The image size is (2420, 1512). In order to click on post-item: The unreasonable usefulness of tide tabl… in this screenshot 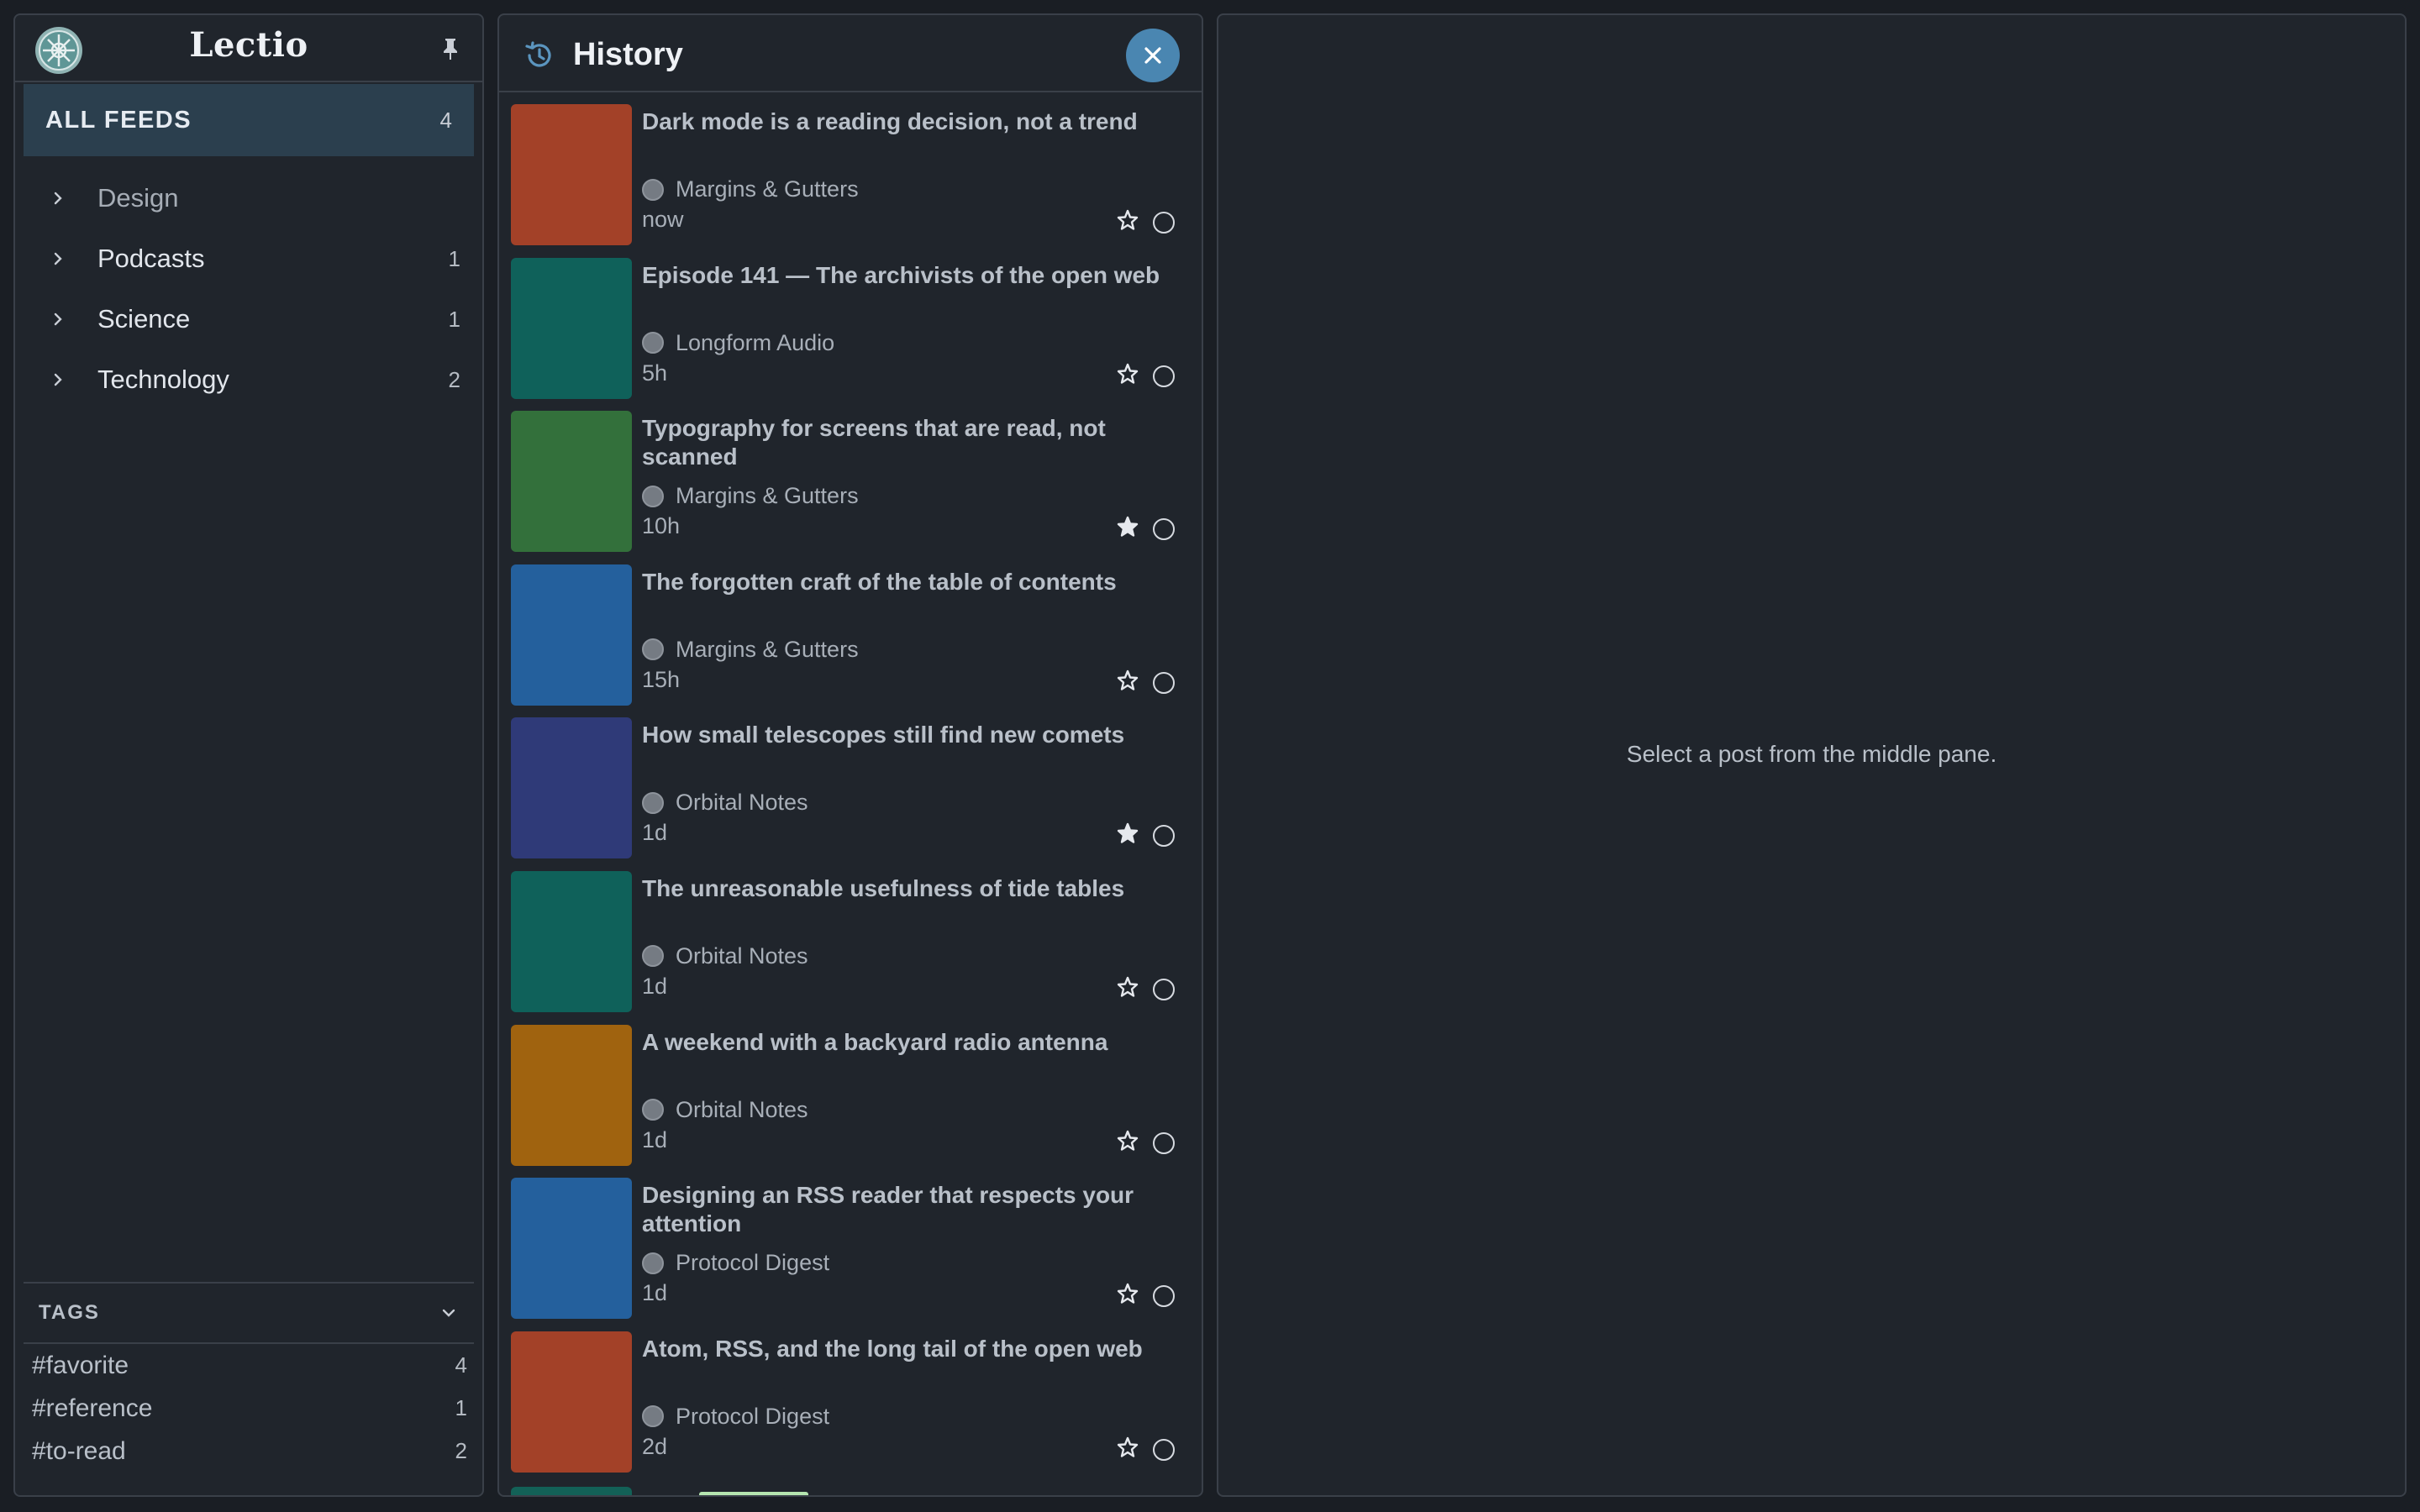, I will do `click(850, 947)`.